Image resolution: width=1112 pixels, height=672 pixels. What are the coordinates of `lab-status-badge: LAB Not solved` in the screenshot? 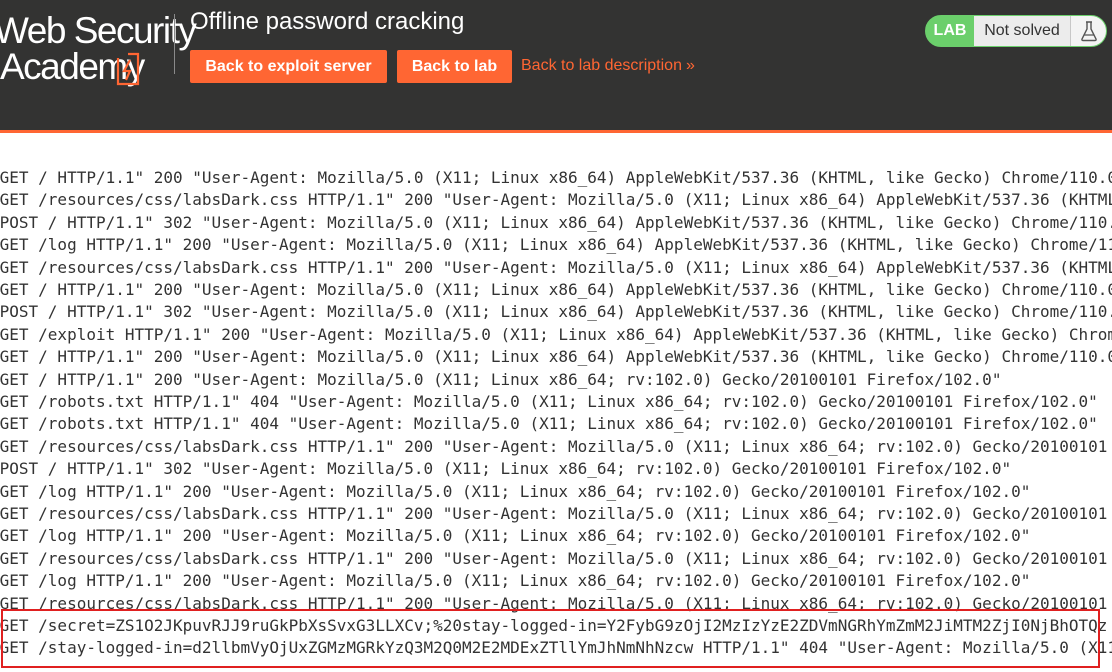 It's located at (1016, 31).